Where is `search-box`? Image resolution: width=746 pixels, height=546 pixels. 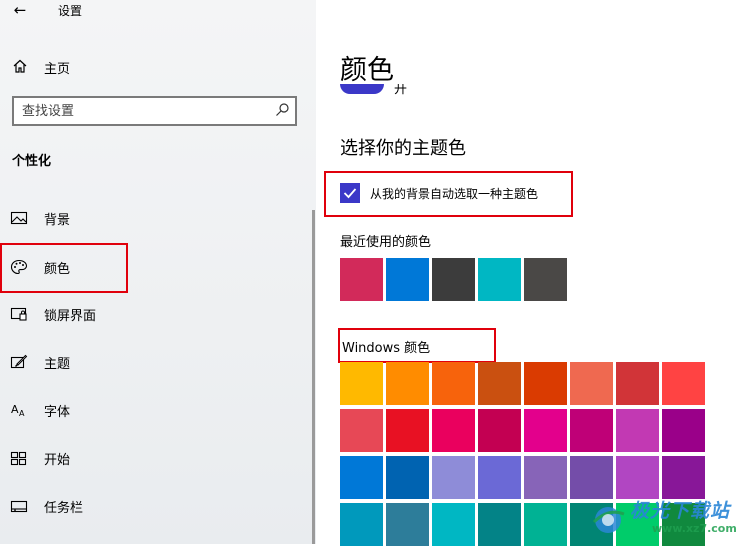 search-box is located at coordinates (154, 111).